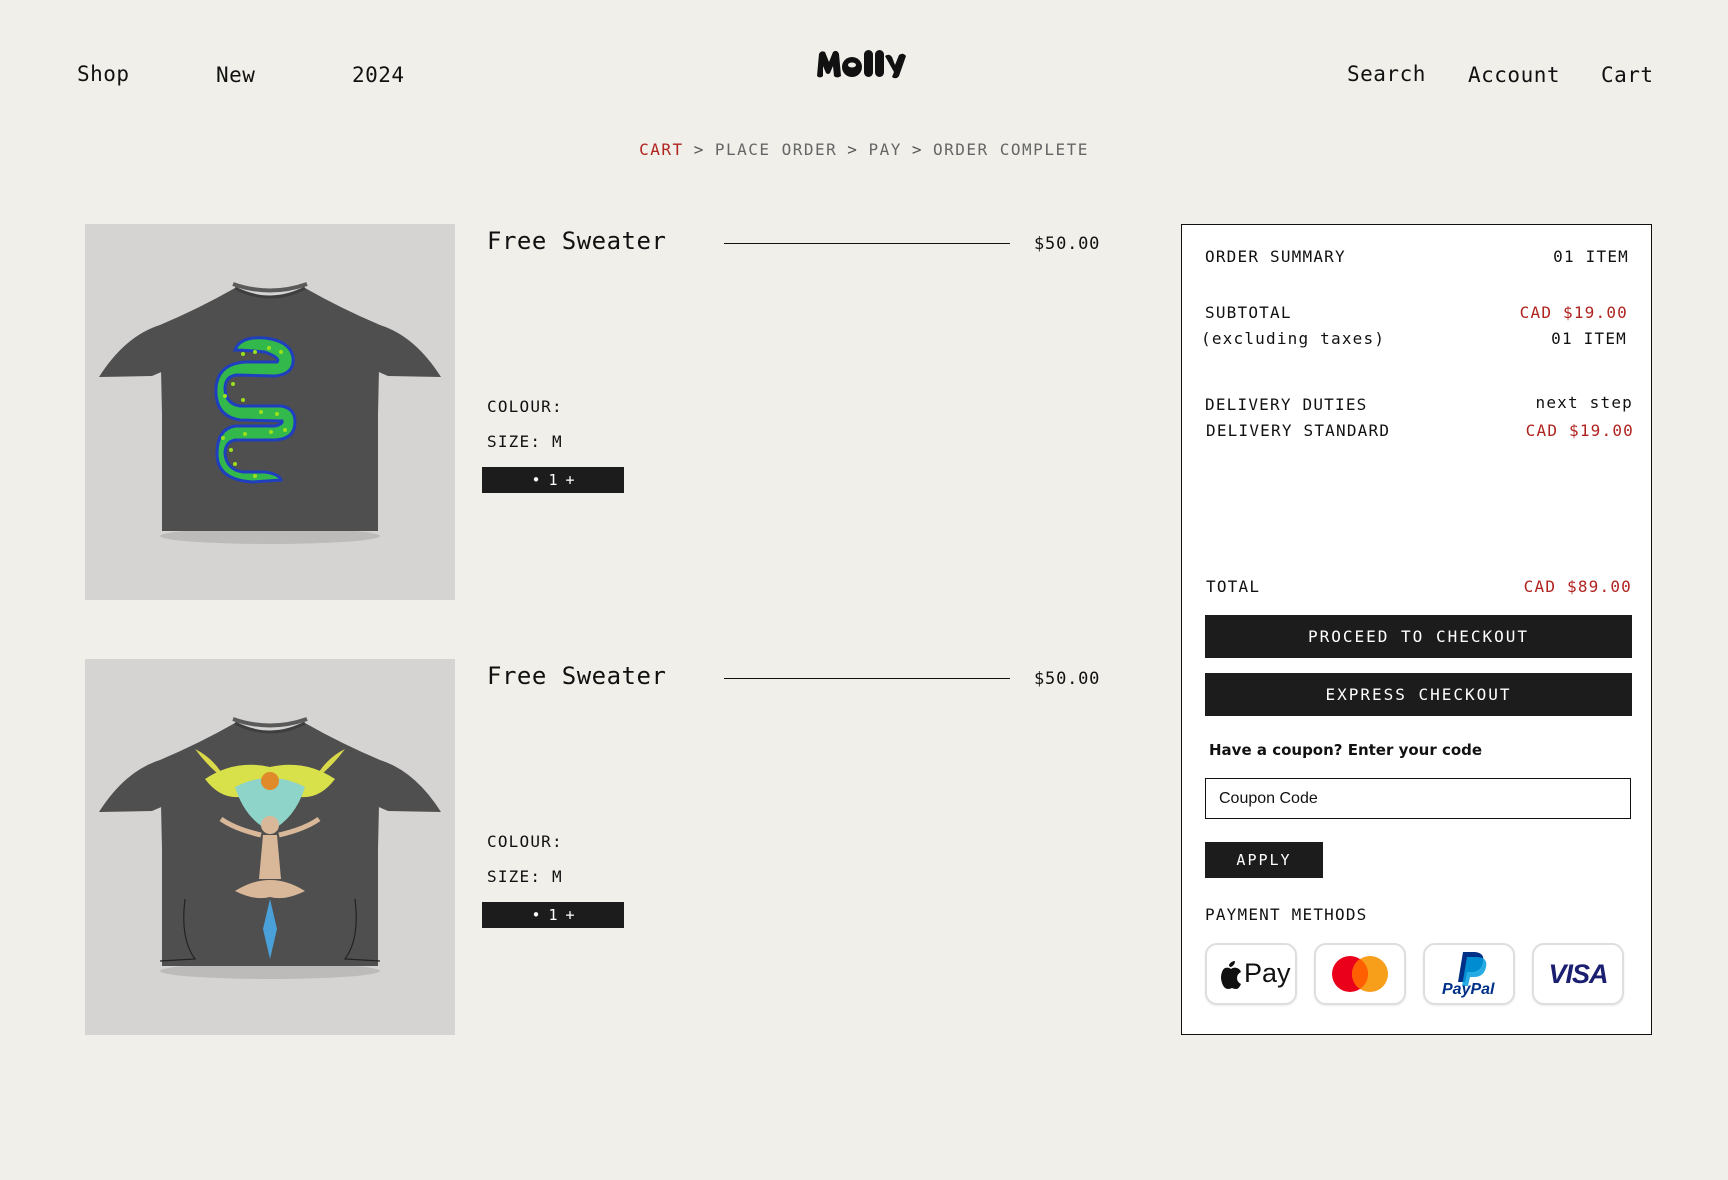  I want to click on nav-new: New, so click(235, 75).